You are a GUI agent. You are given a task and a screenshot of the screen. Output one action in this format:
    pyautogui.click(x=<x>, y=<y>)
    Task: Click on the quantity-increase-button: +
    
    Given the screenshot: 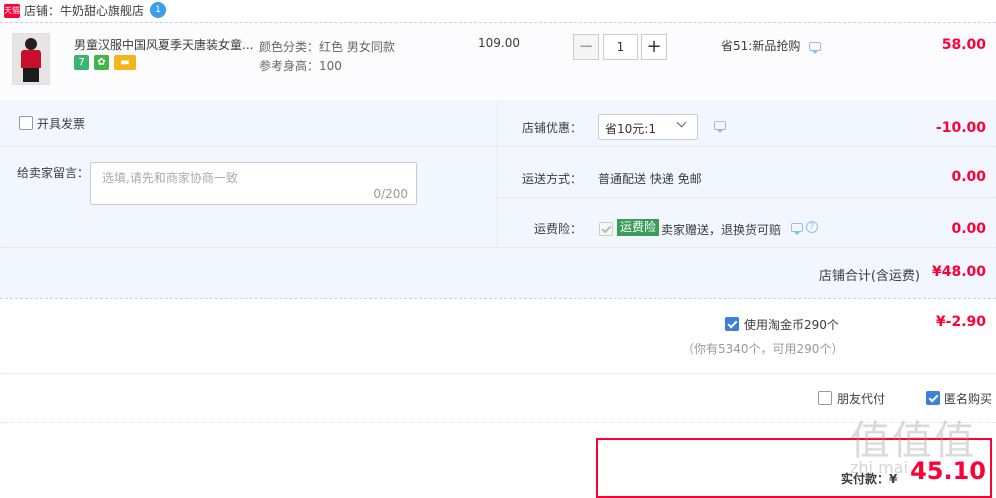 What is the action you would take?
    pyautogui.click(x=654, y=47)
    